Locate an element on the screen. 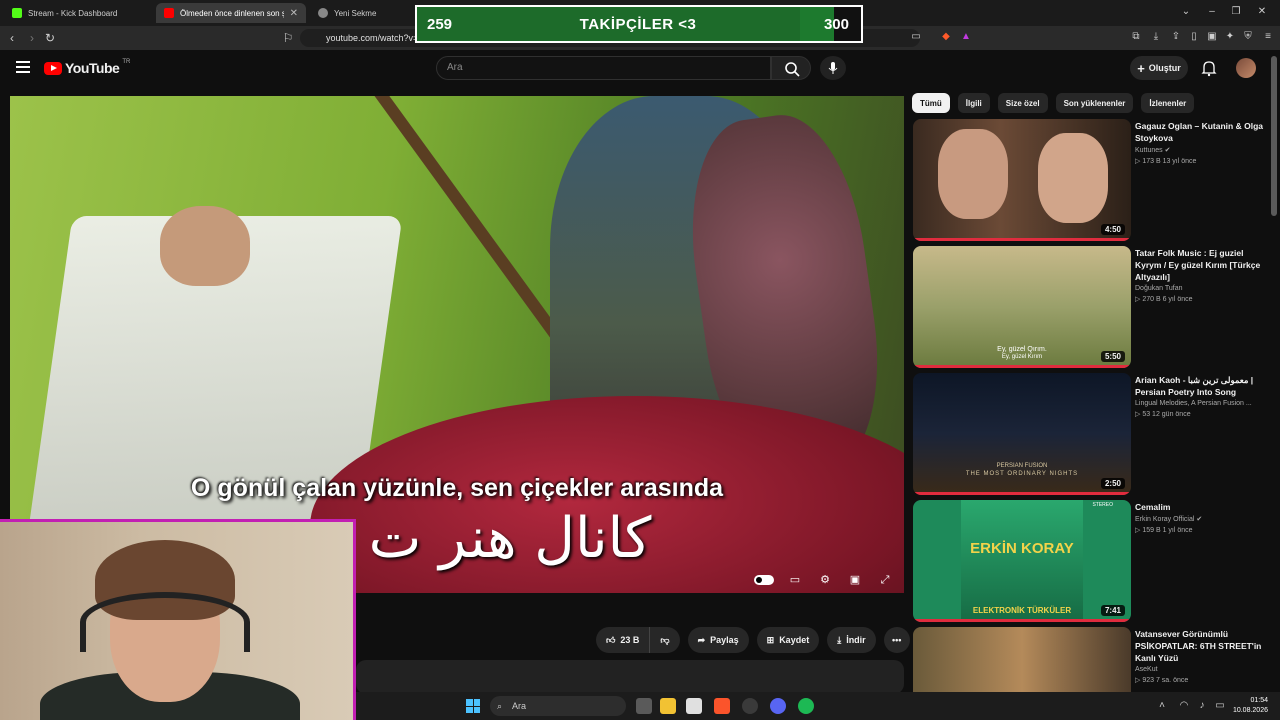  page-scrollbar is located at coordinates (1274, 136).